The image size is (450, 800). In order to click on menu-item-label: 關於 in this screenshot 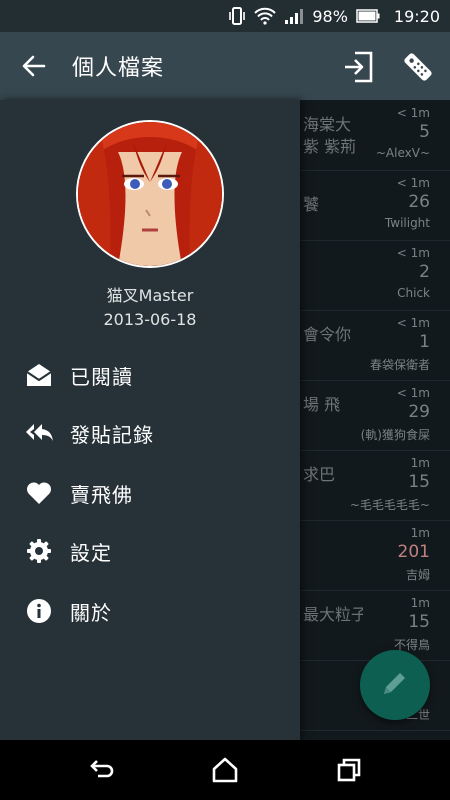, I will do `click(91, 612)`.